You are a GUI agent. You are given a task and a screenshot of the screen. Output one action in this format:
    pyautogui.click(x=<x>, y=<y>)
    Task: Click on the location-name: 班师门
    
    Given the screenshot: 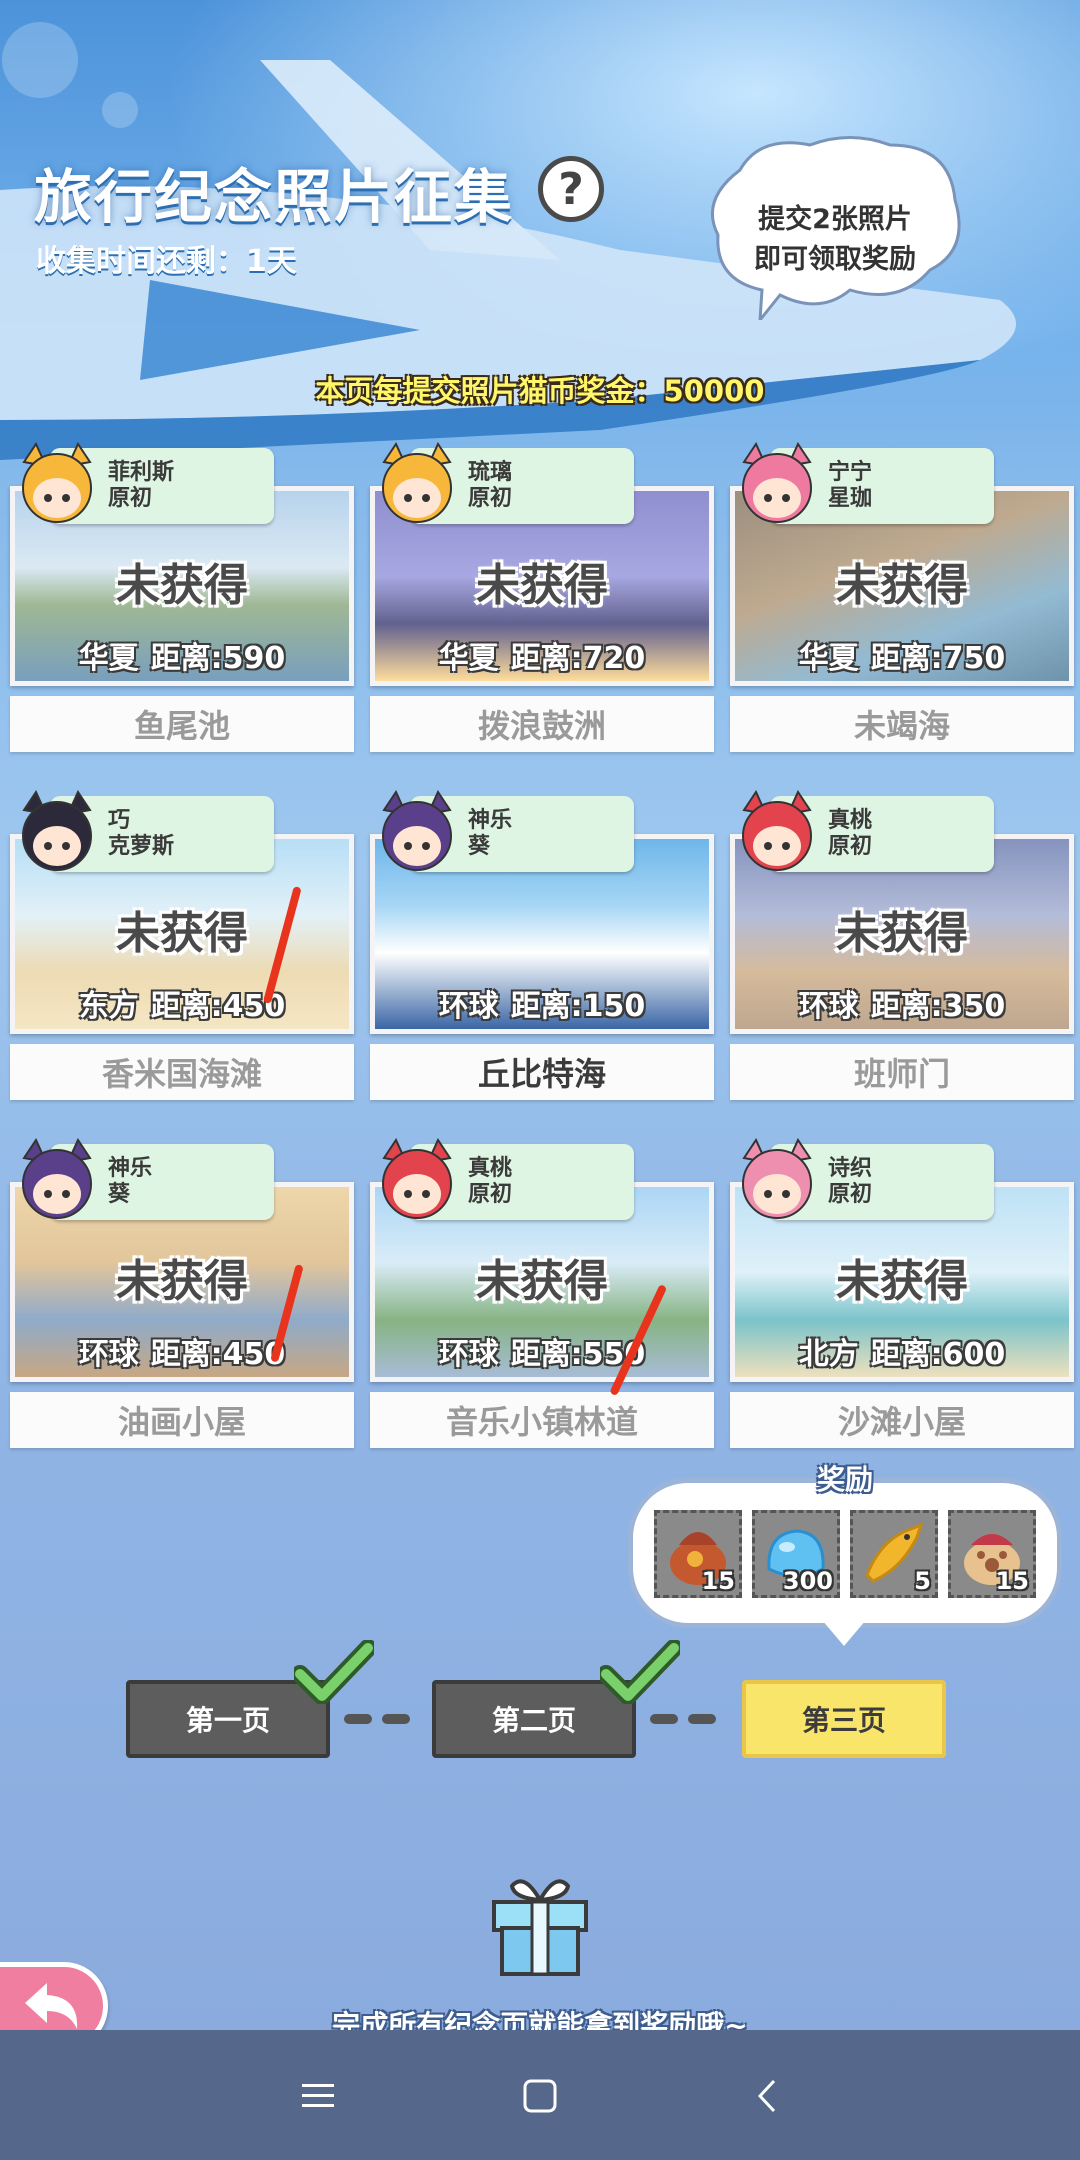 What is the action you would take?
    pyautogui.click(x=902, y=1072)
    